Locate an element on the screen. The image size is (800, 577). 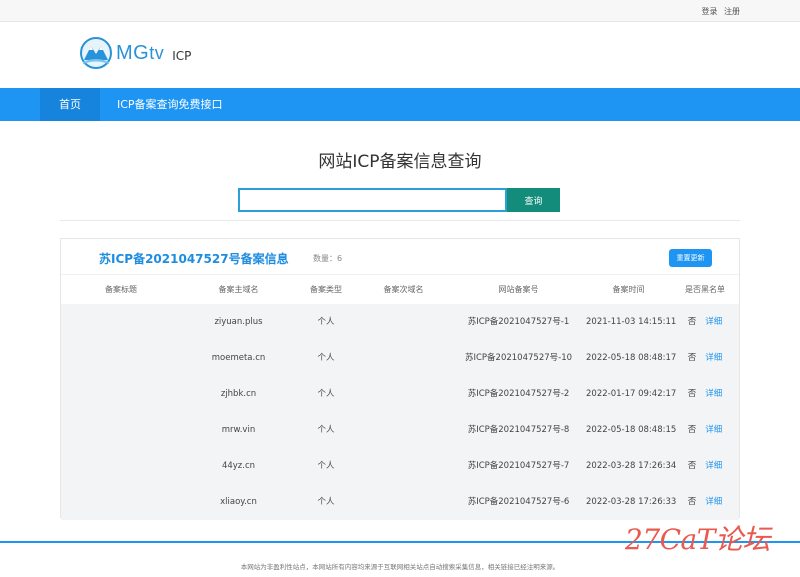
nav-home: 首页 is located at coordinates (70, 104).